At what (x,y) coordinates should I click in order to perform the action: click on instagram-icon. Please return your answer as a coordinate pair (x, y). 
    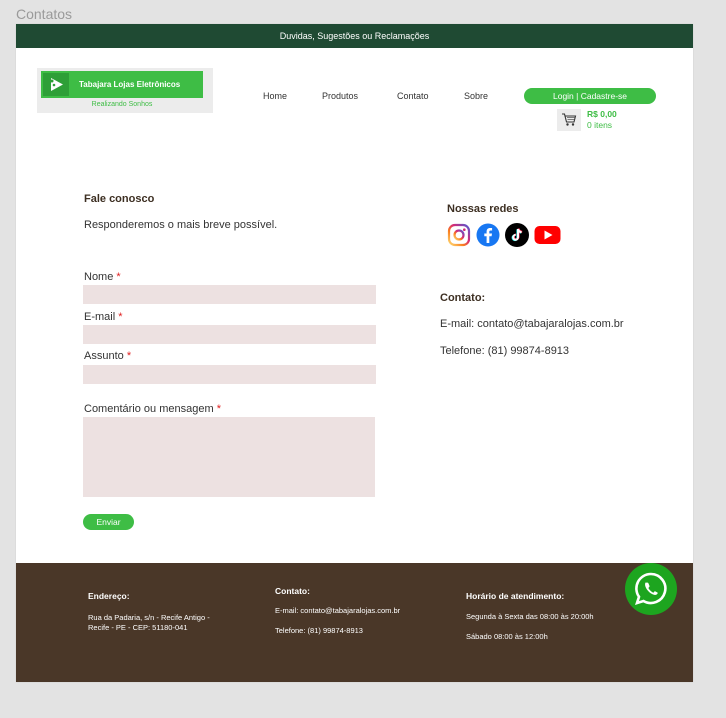
    Looking at the image, I should click on (459, 235).